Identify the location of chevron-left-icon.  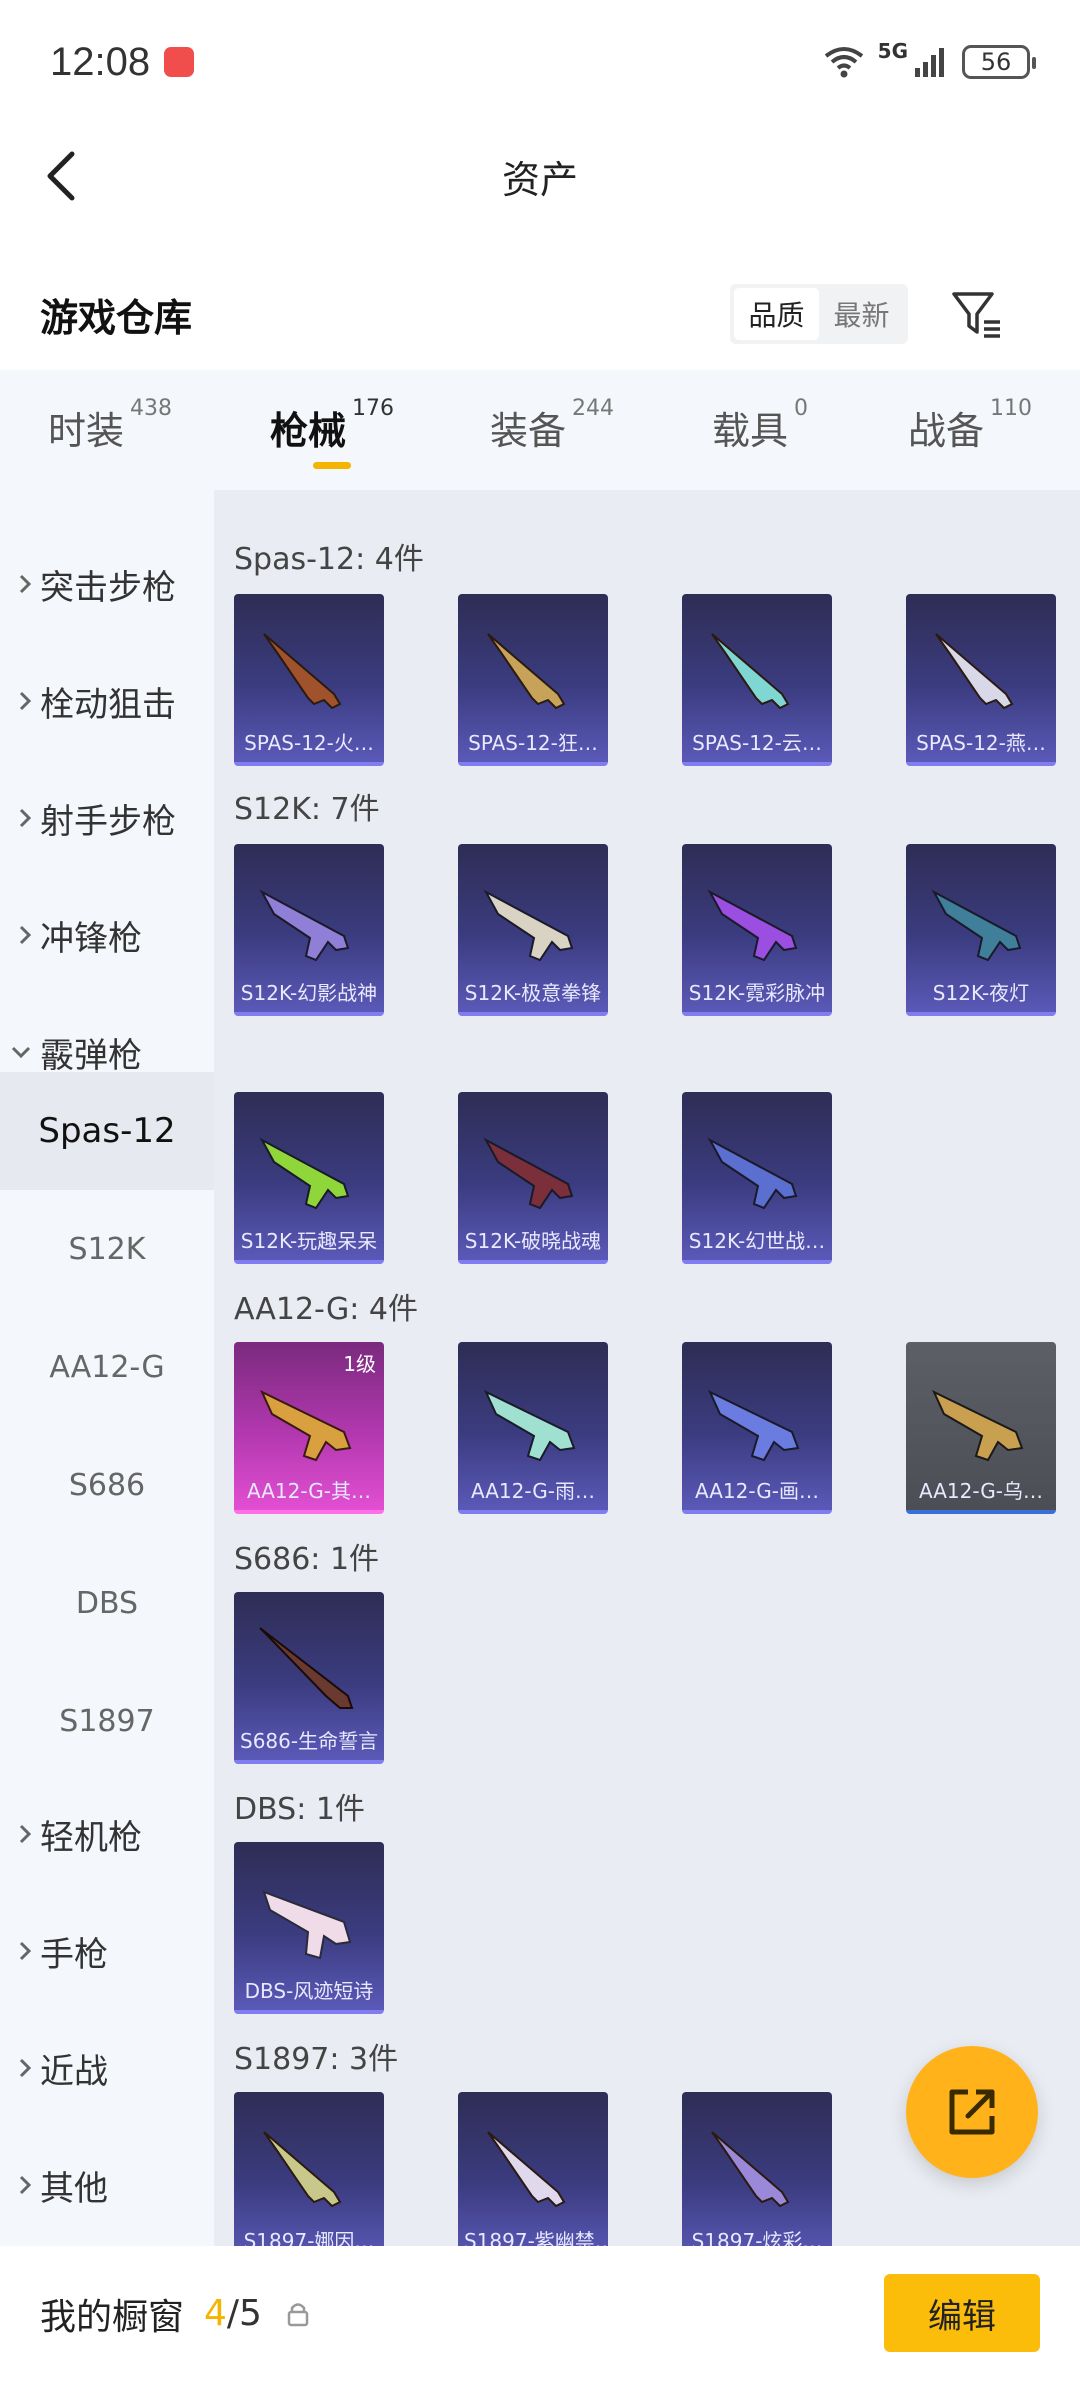
(61, 176).